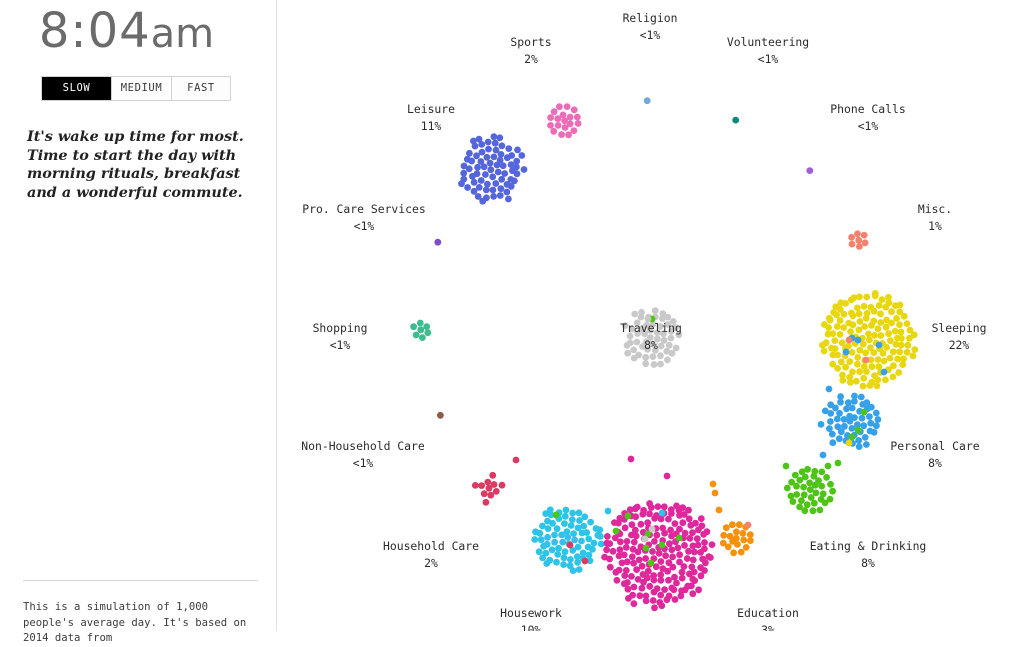 This screenshot has height=647, width=1024. What do you see at coordinates (201, 88) in the screenshot?
I see `speed-button-fast: FAST` at bounding box center [201, 88].